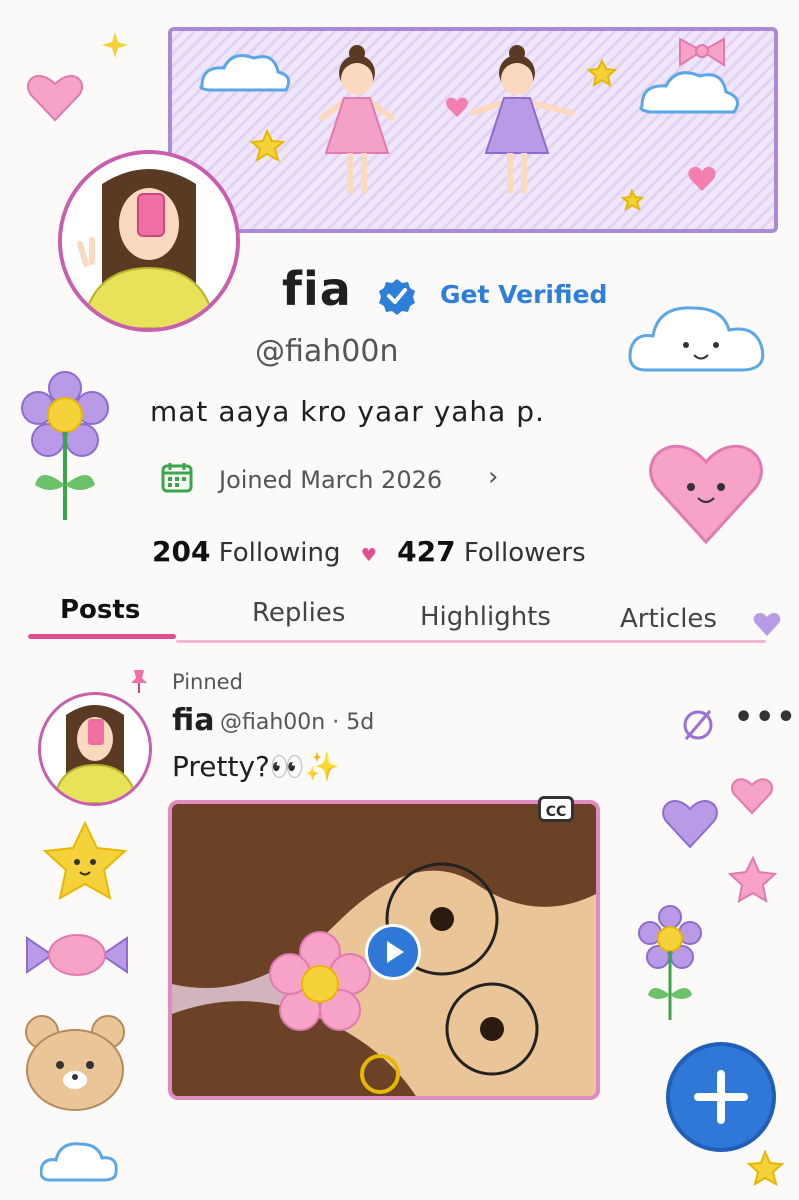 The image size is (799, 1200). Describe the element at coordinates (77, 955) in the screenshot. I see `candy-doodle-icon` at that location.